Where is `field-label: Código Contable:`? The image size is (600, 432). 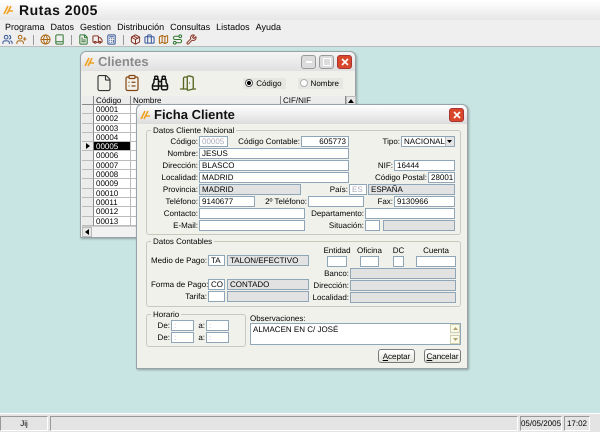 field-label: Código Contable: is located at coordinates (269, 141).